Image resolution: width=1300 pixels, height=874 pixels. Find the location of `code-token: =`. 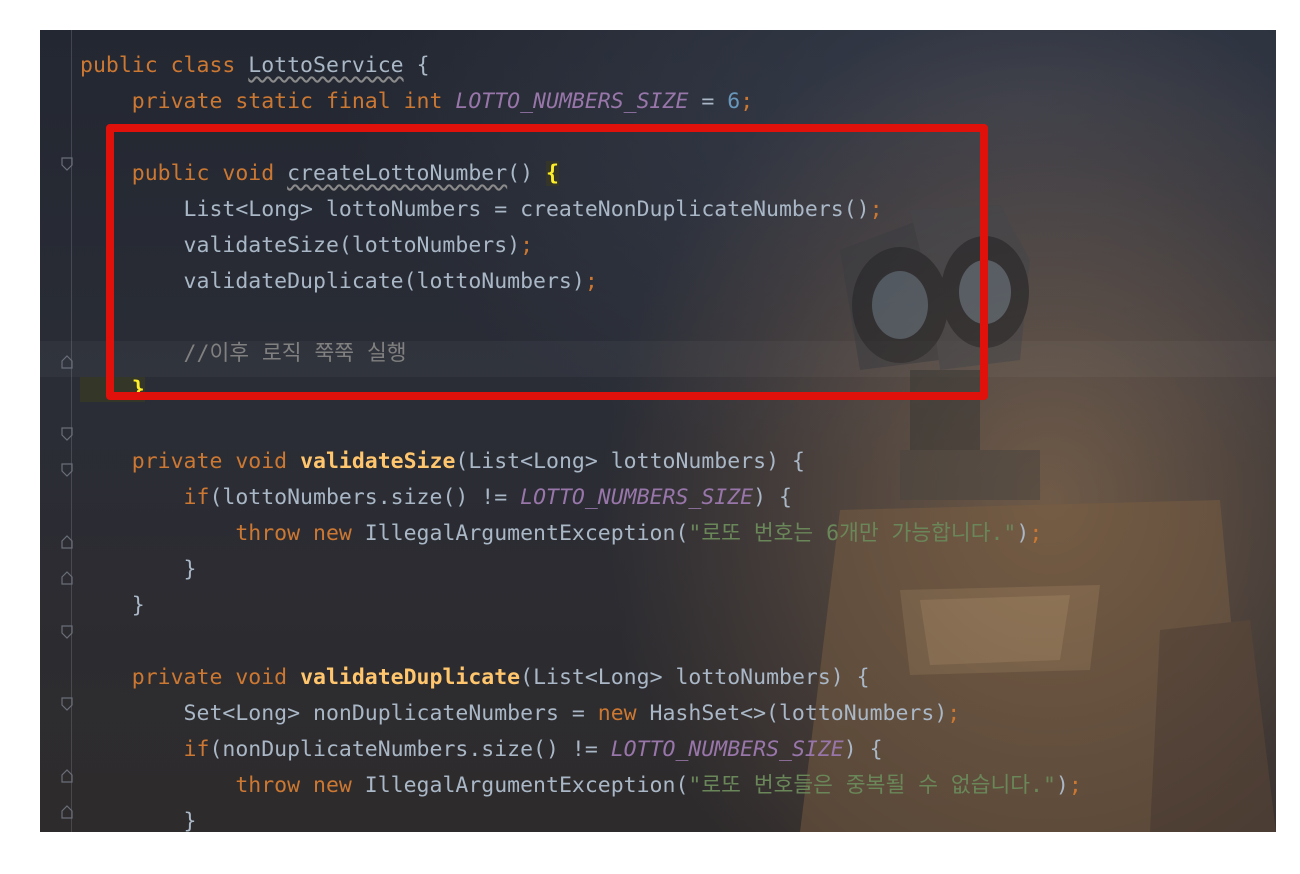

code-token: = is located at coordinates (708, 101).